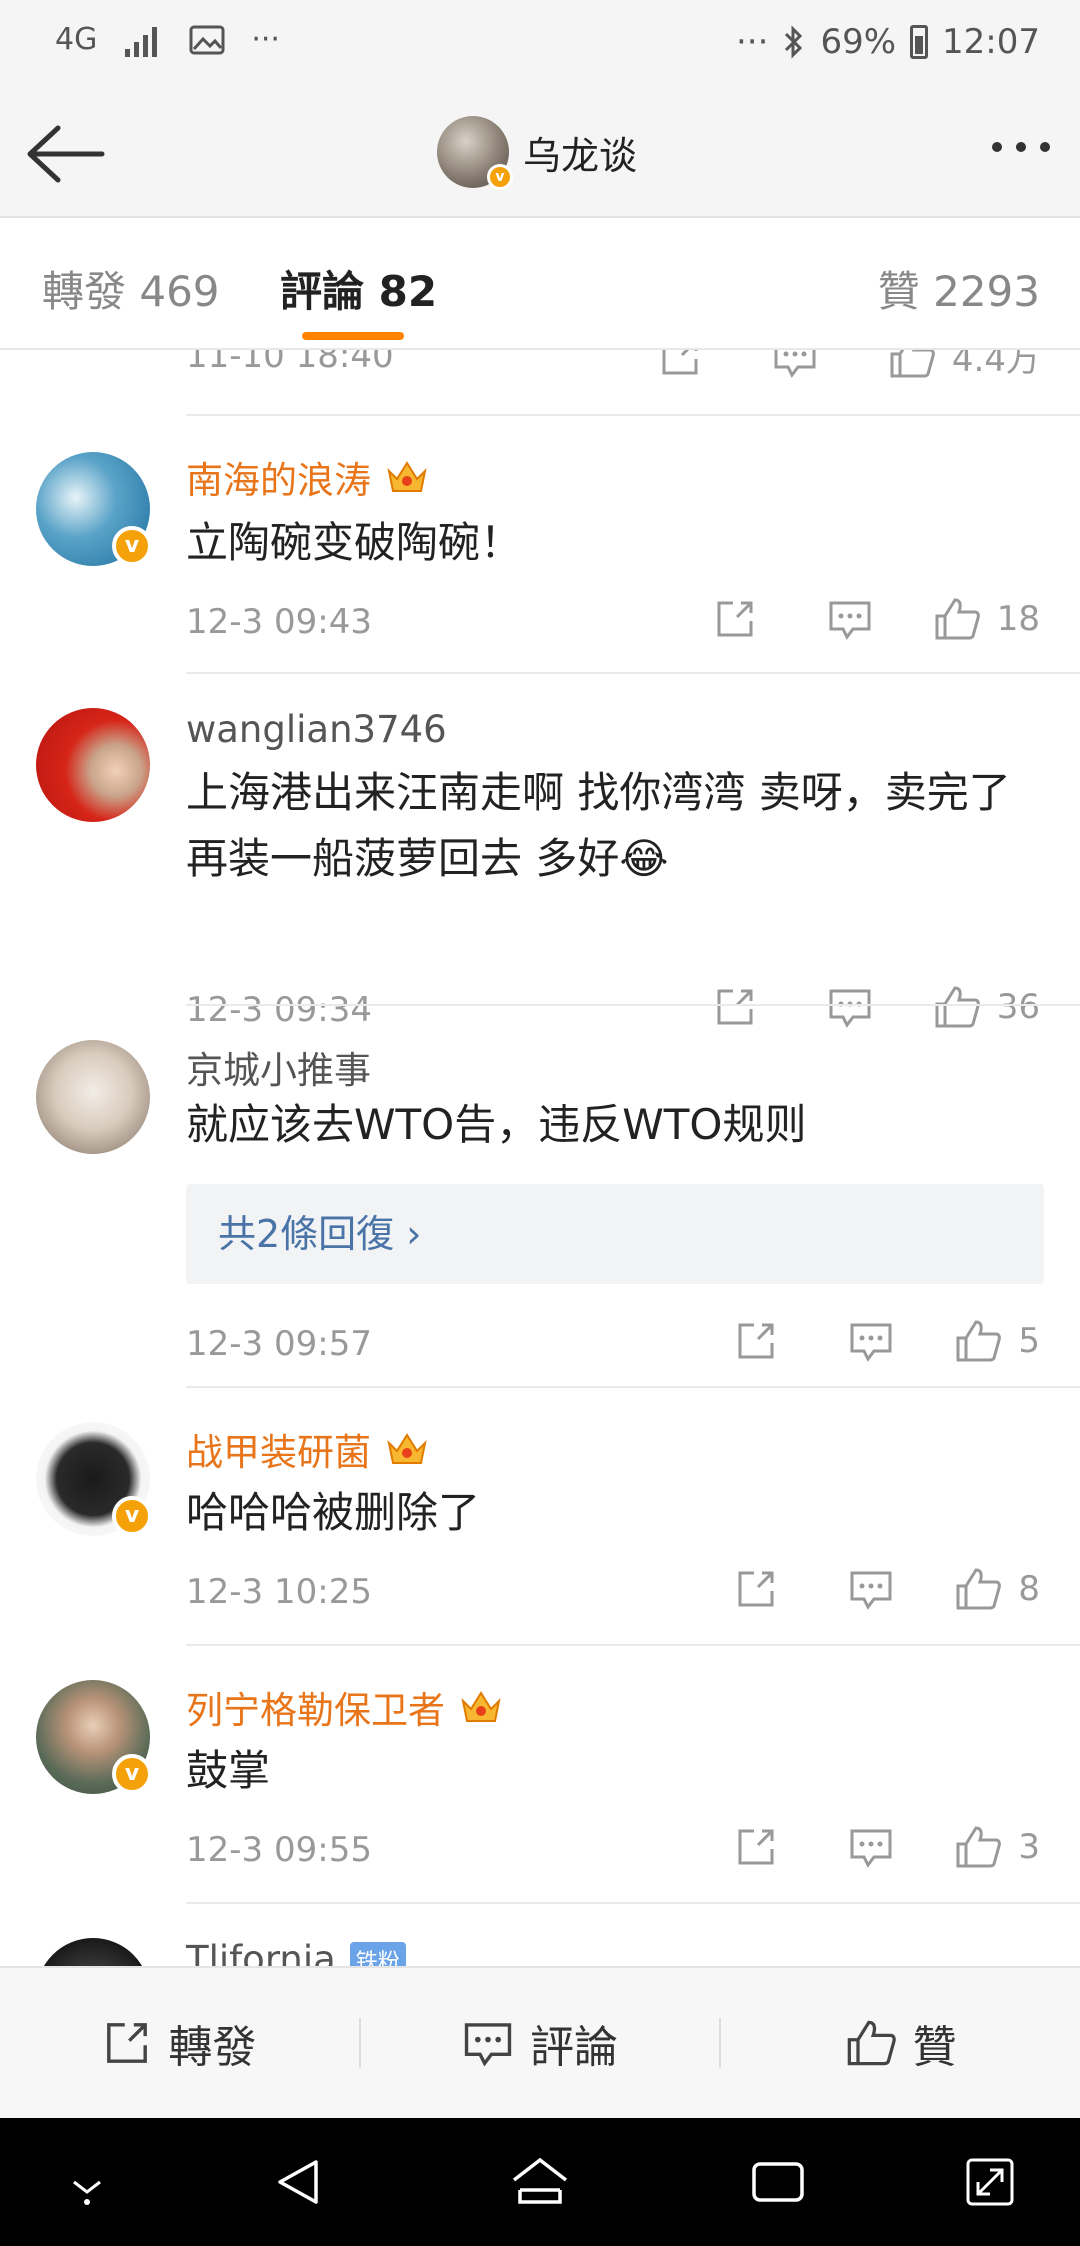 The image size is (1080, 2246). Describe the element at coordinates (540, 1764) in the screenshot. I see `comment-item: v 列宁格勒保卫者 鼓掌 12-3 09:55 3` at that location.